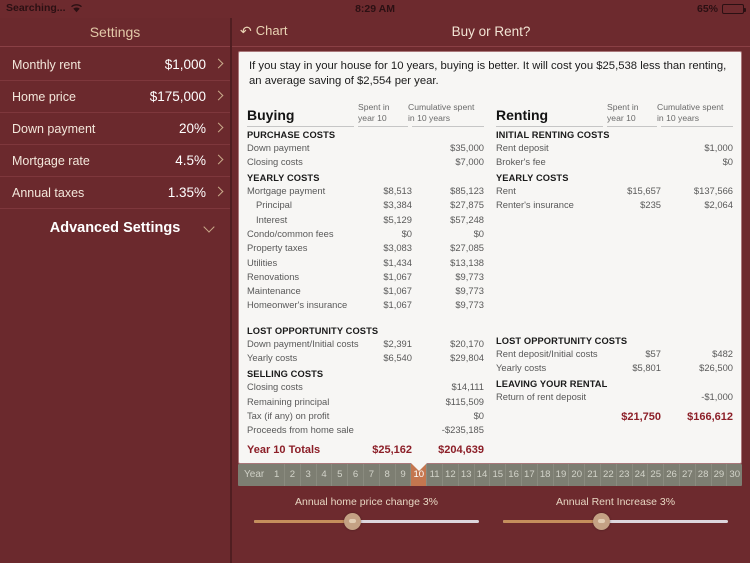 The width and height of the screenshot is (750, 563). What do you see at coordinates (51, 160) in the screenshot?
I see `setting-label: Mortgage rate` at bounding box center [51, 160].